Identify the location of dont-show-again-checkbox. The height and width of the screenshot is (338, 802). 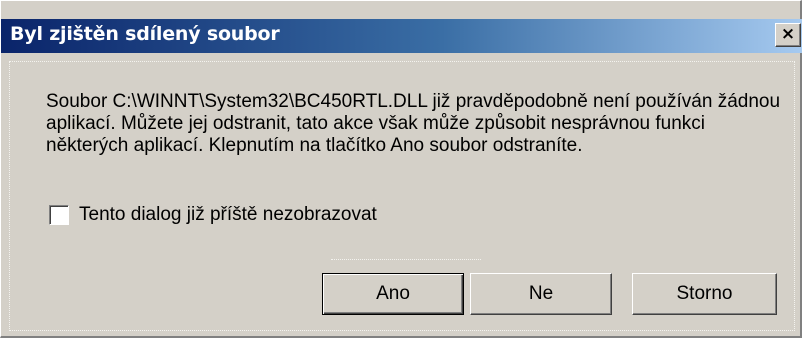
(59, 215).